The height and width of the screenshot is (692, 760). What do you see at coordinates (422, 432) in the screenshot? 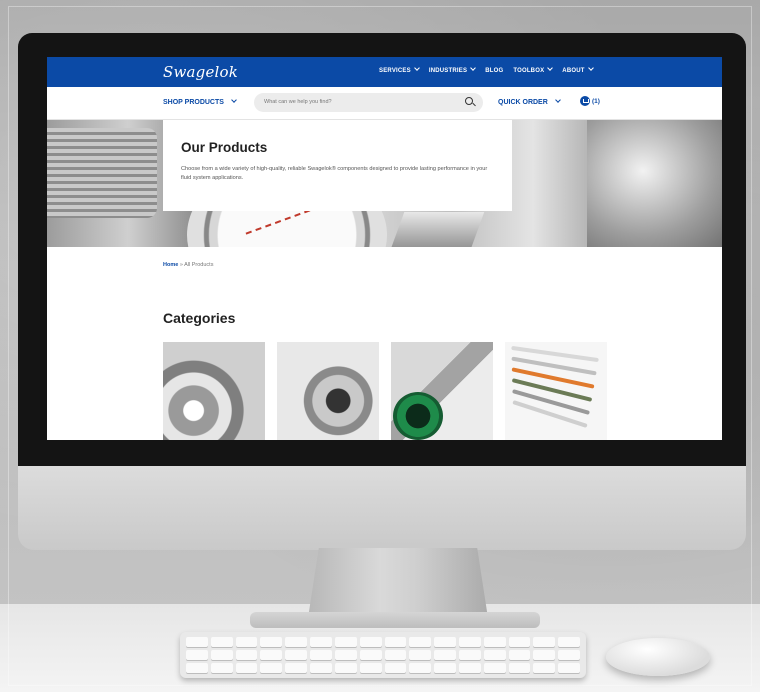
I see `product-logo-mark: Swagelok` at bounding box center [422, 432].